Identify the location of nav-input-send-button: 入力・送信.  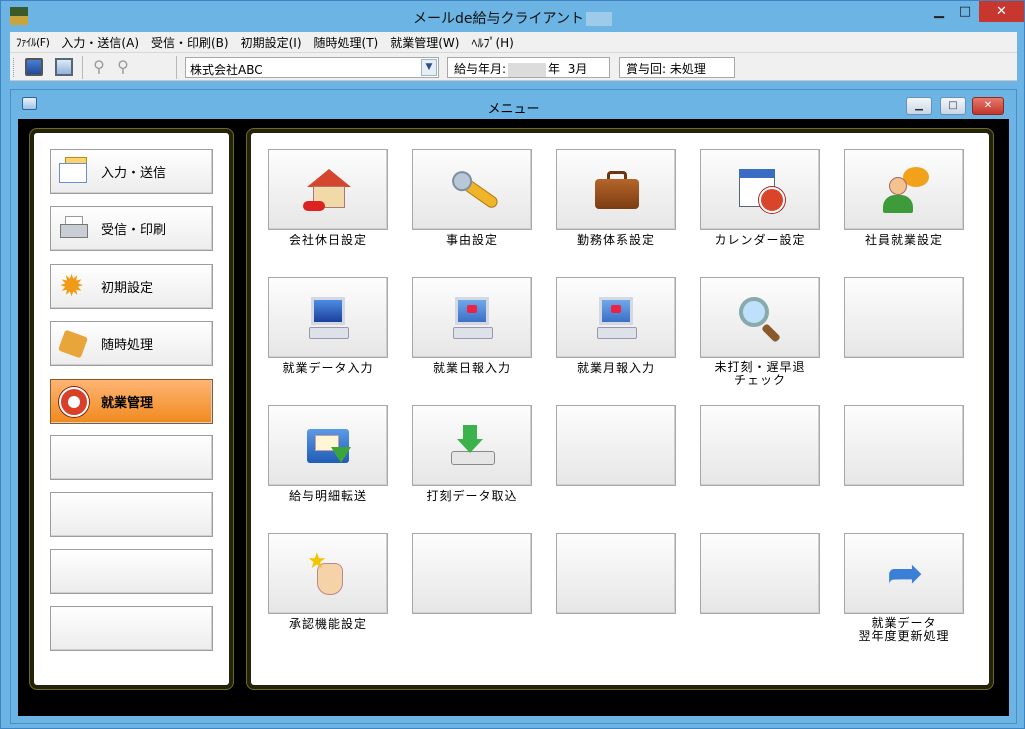
(131, 171).